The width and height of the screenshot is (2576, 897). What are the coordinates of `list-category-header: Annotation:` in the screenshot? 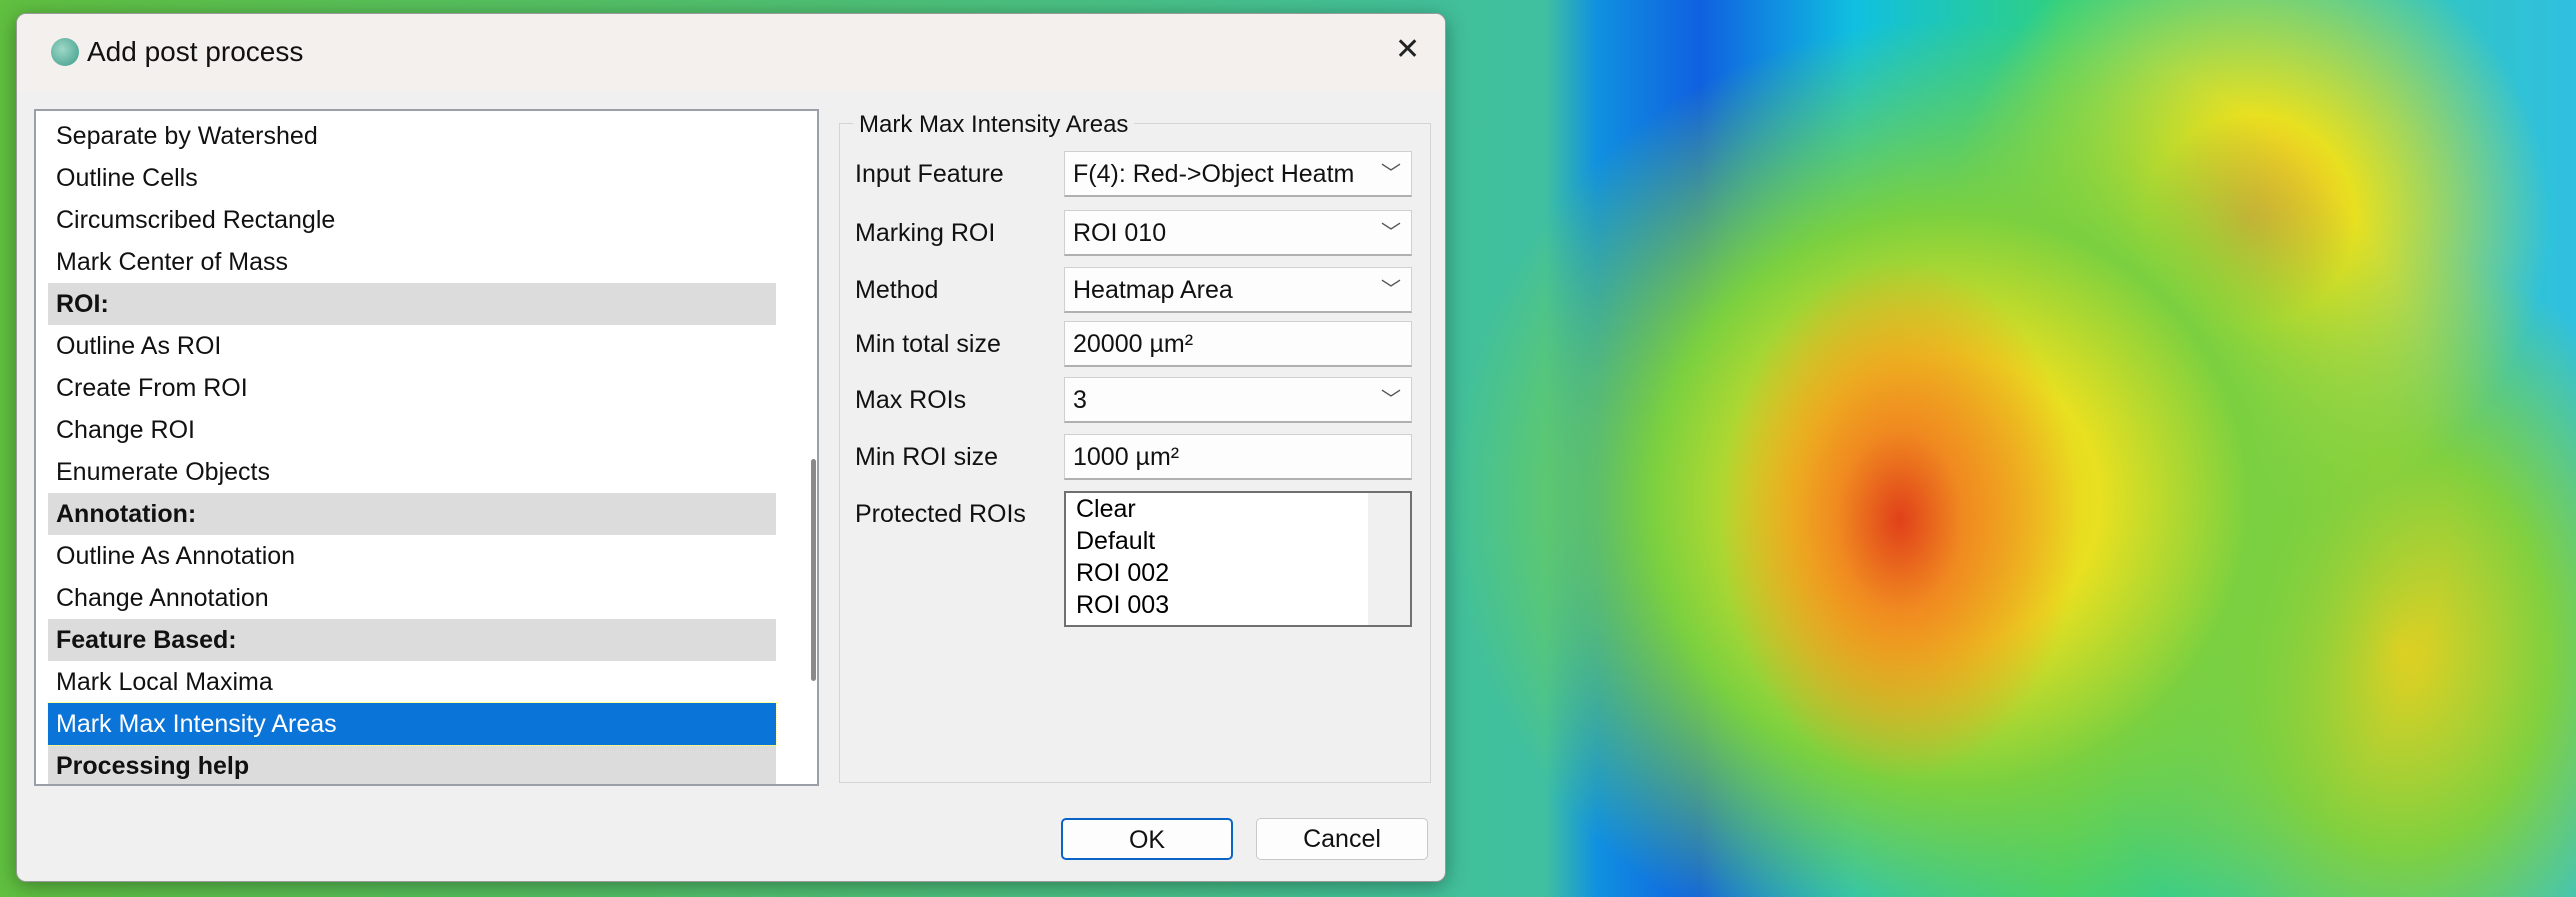 It's located at (412, 514).